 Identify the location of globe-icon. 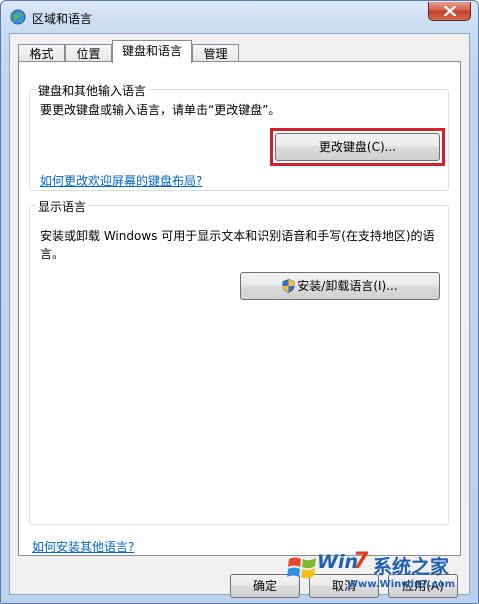
(18, 17).